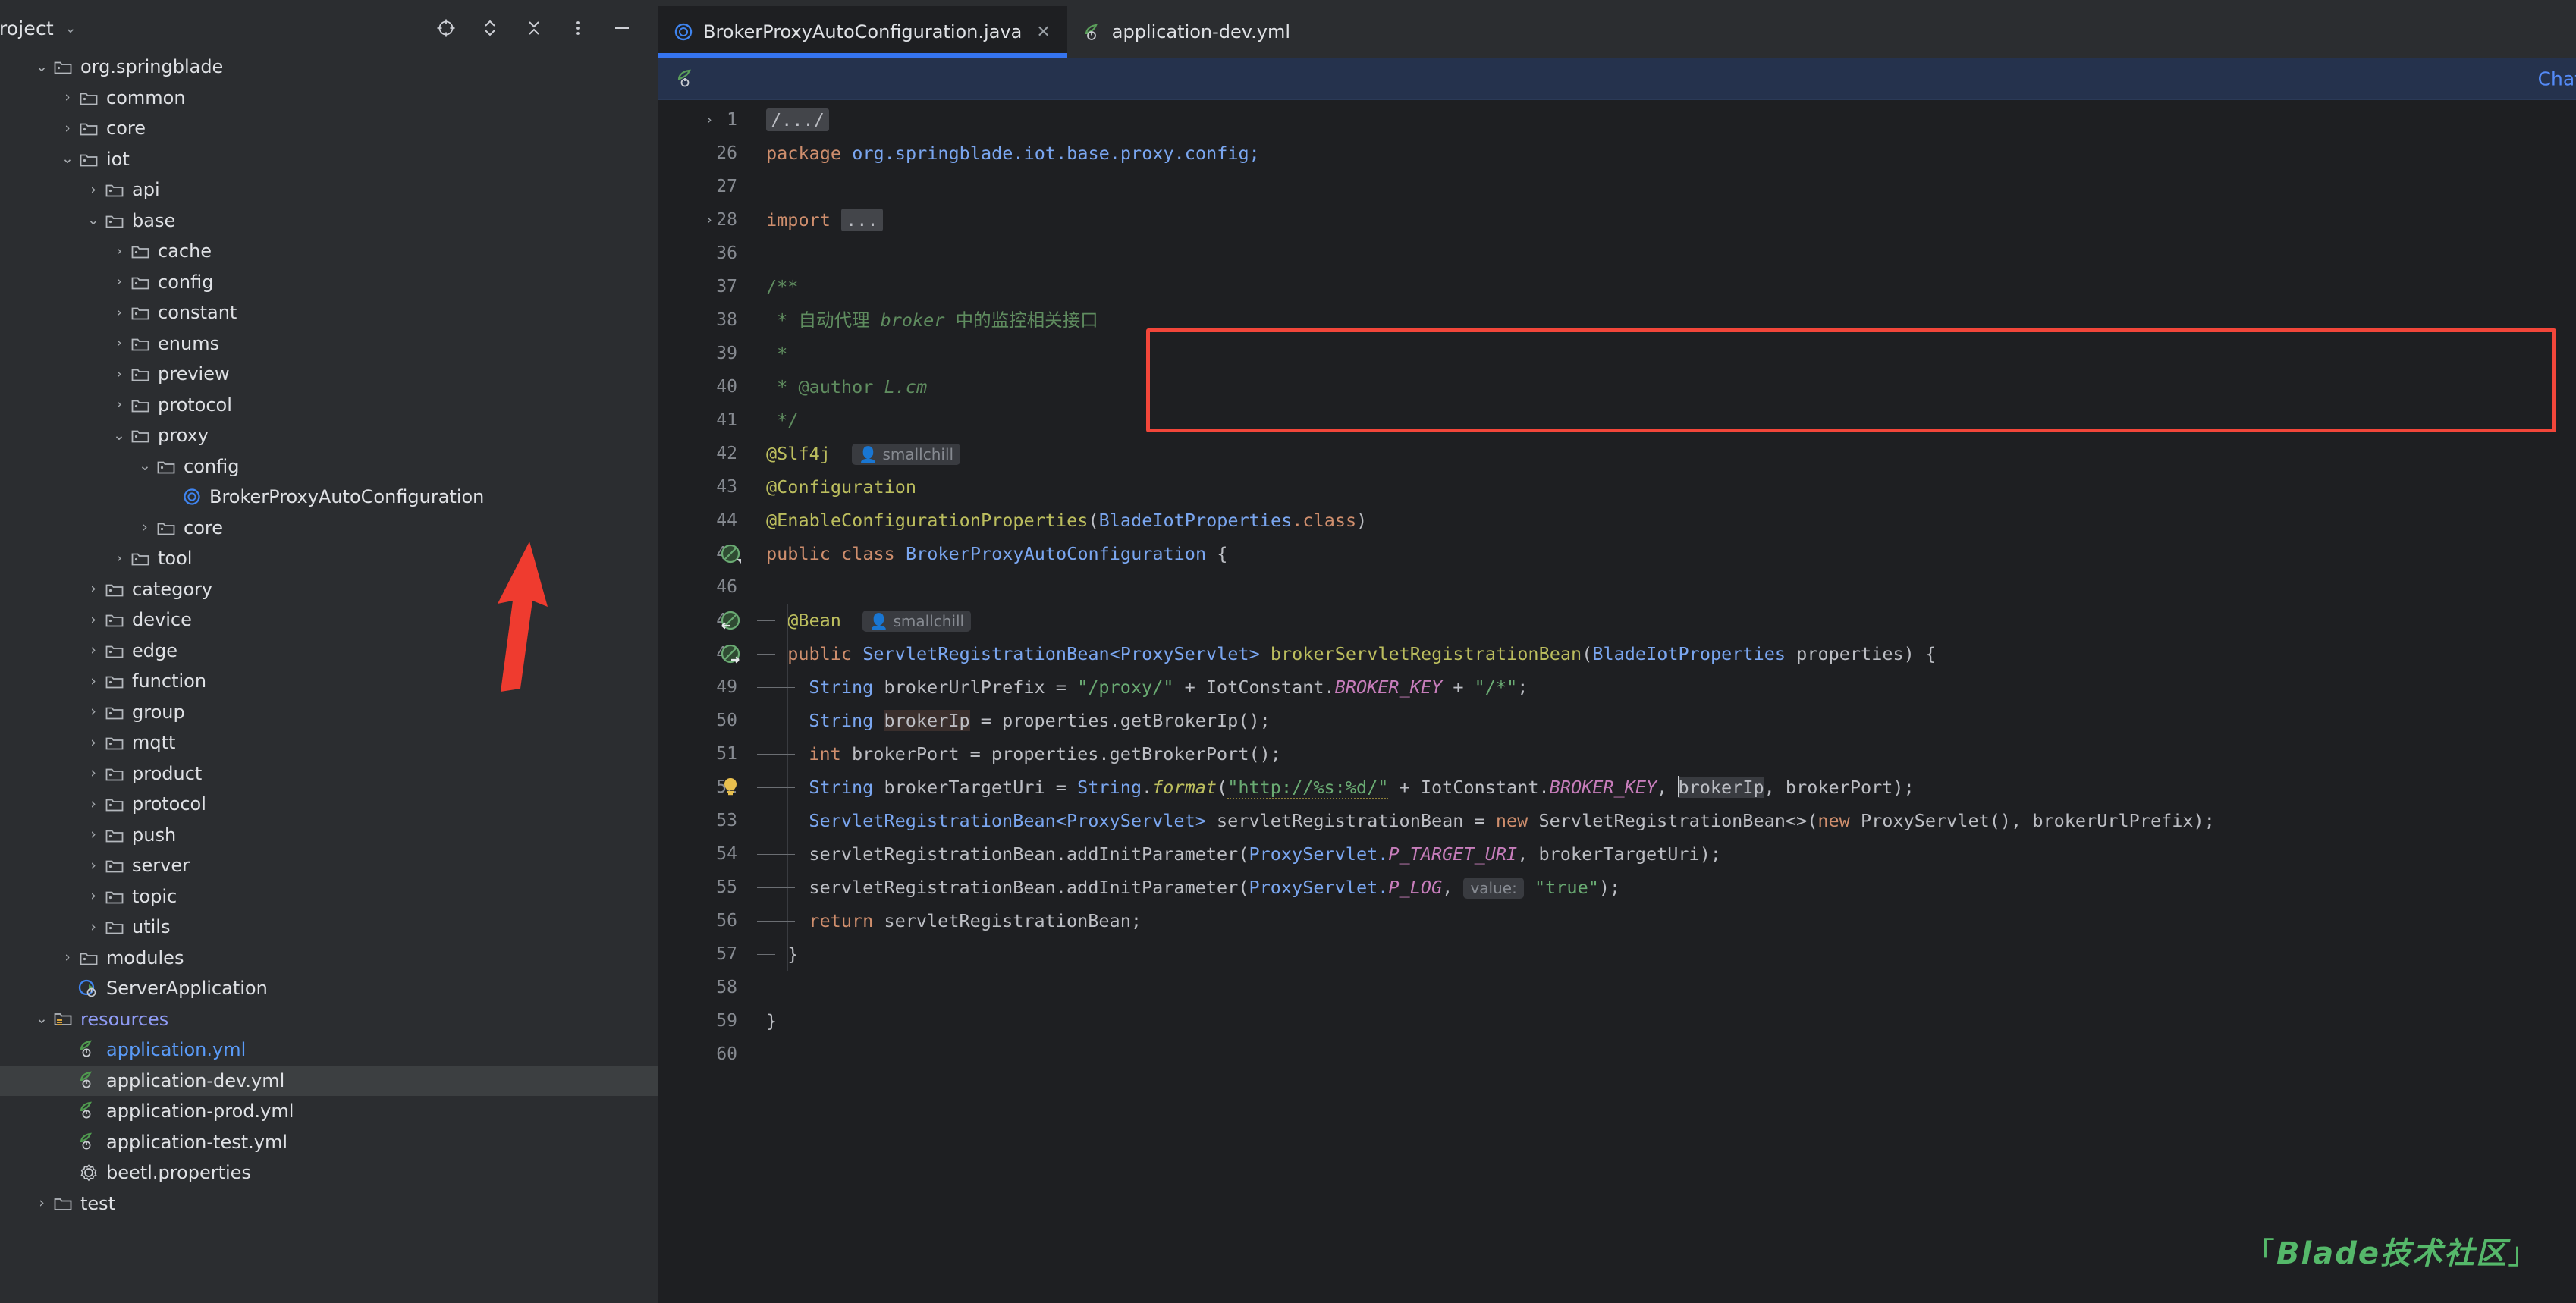  I want to click on tree-row-beetl-properties: beetl.properties, so click(329, 1172).